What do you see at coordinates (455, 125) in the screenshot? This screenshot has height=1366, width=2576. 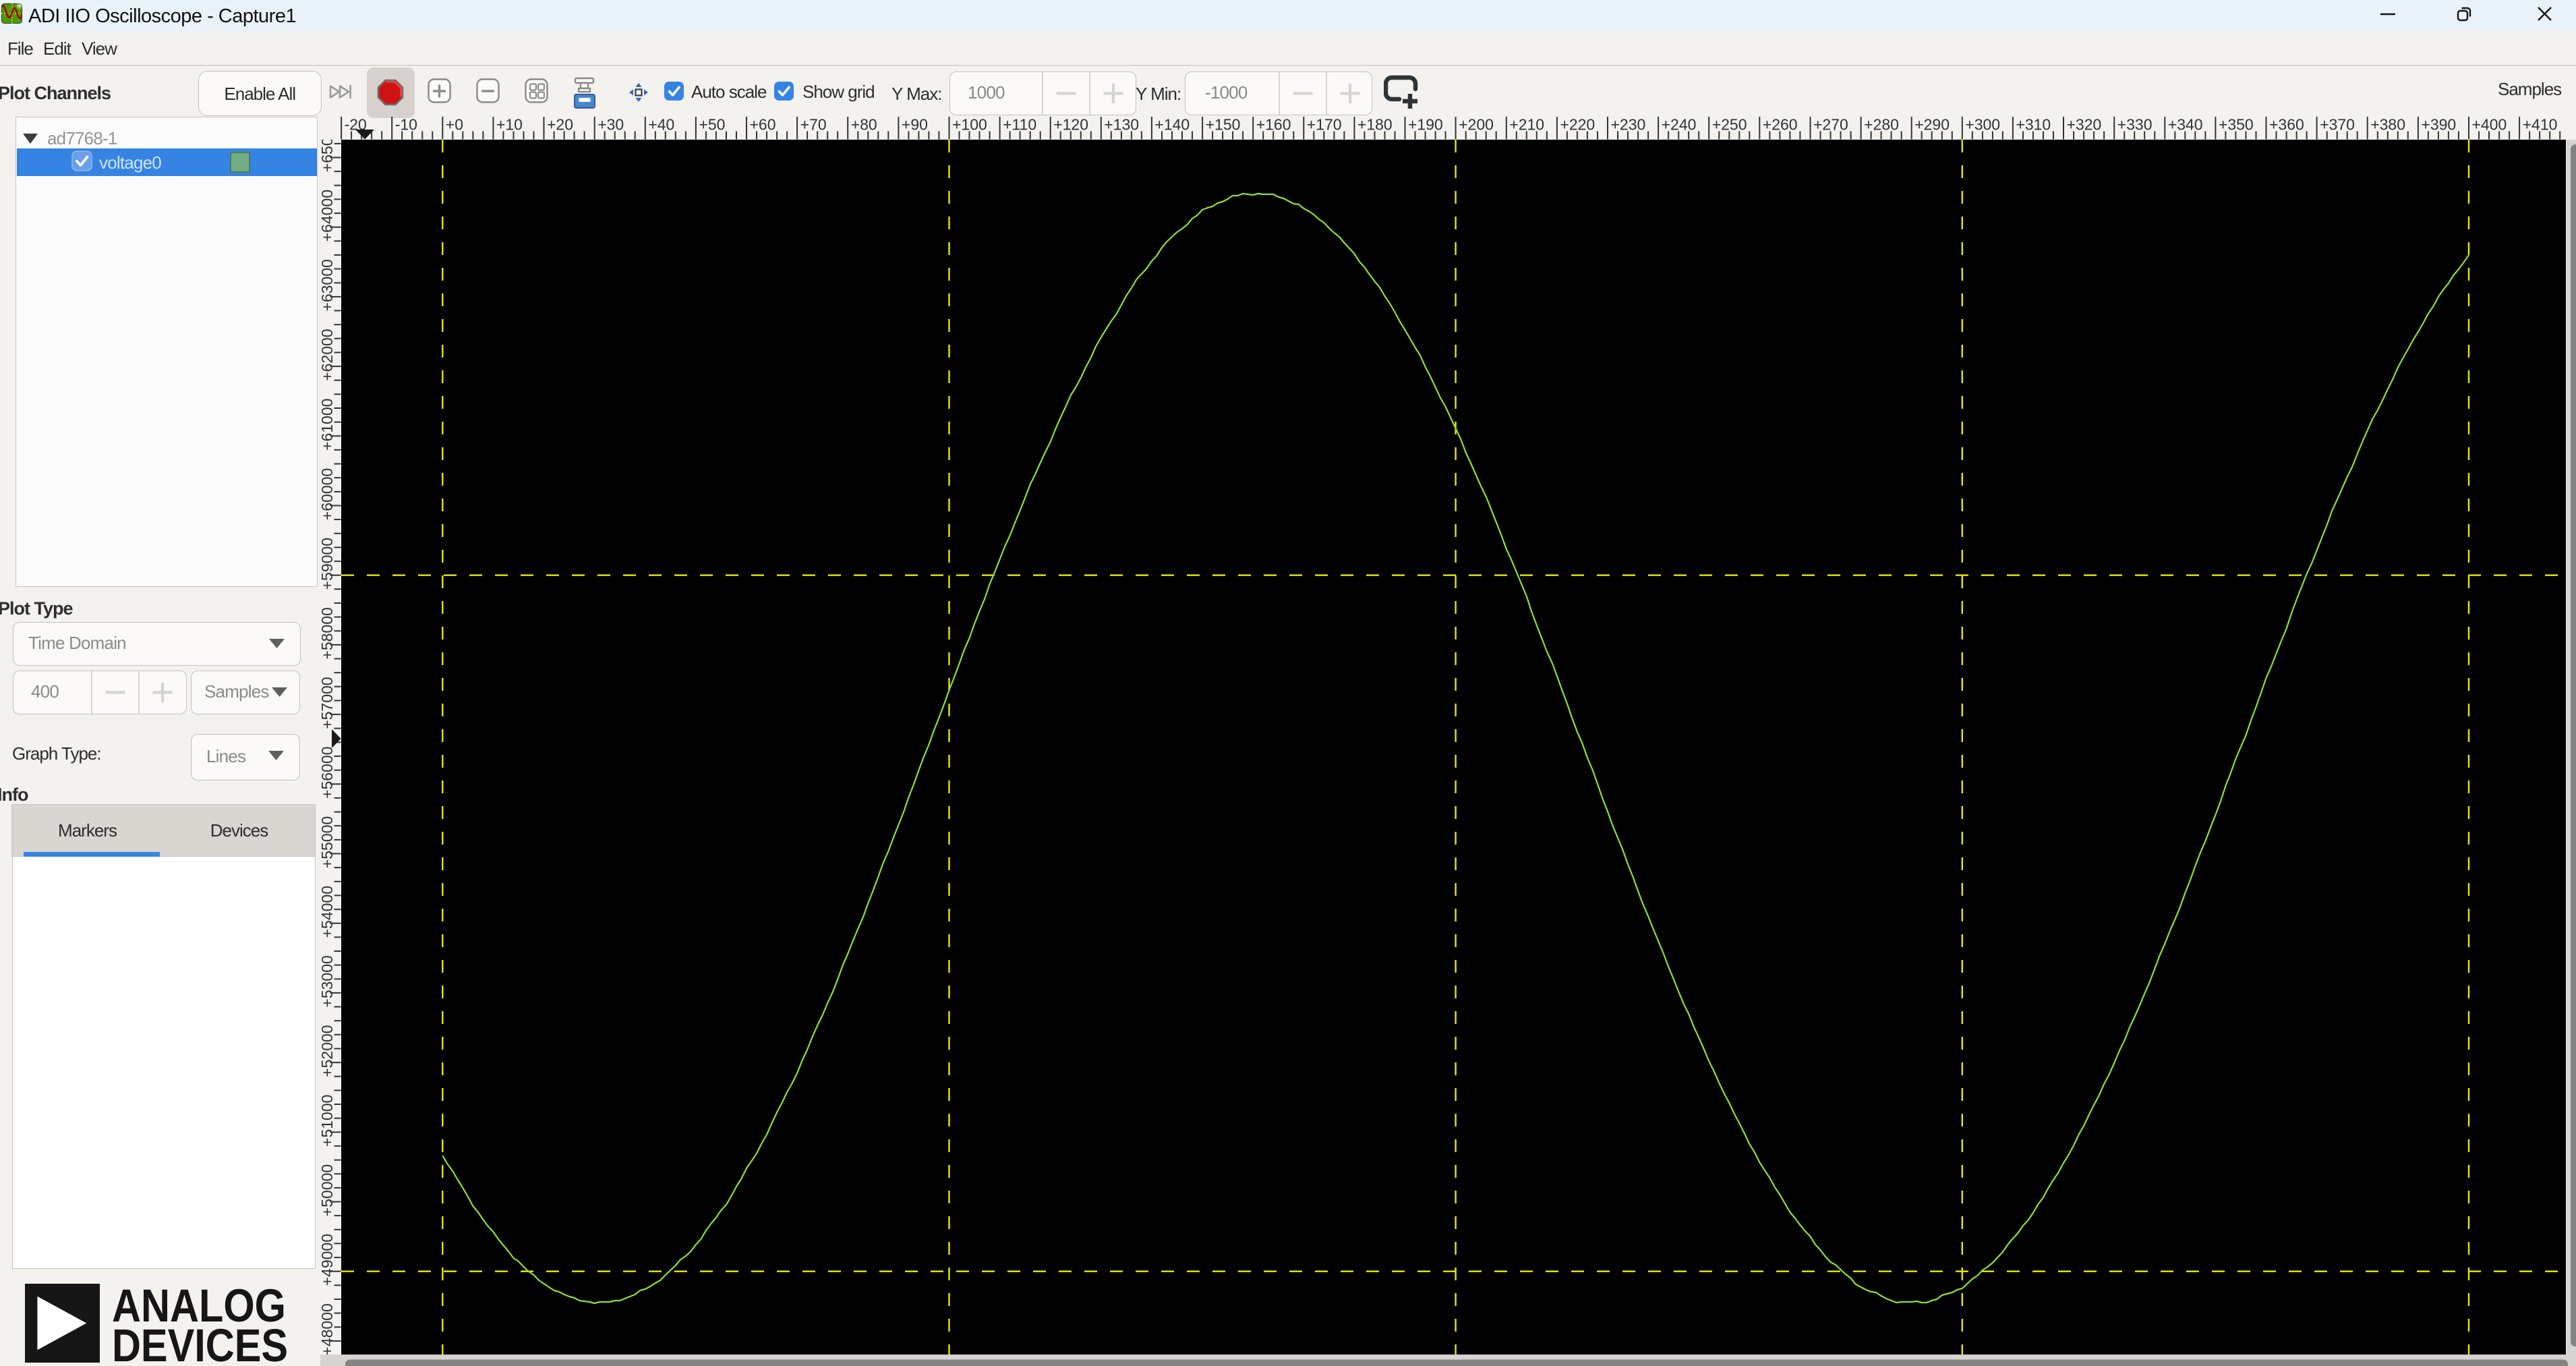 I see `svg-text: +0` at bounding box center [455, 125].